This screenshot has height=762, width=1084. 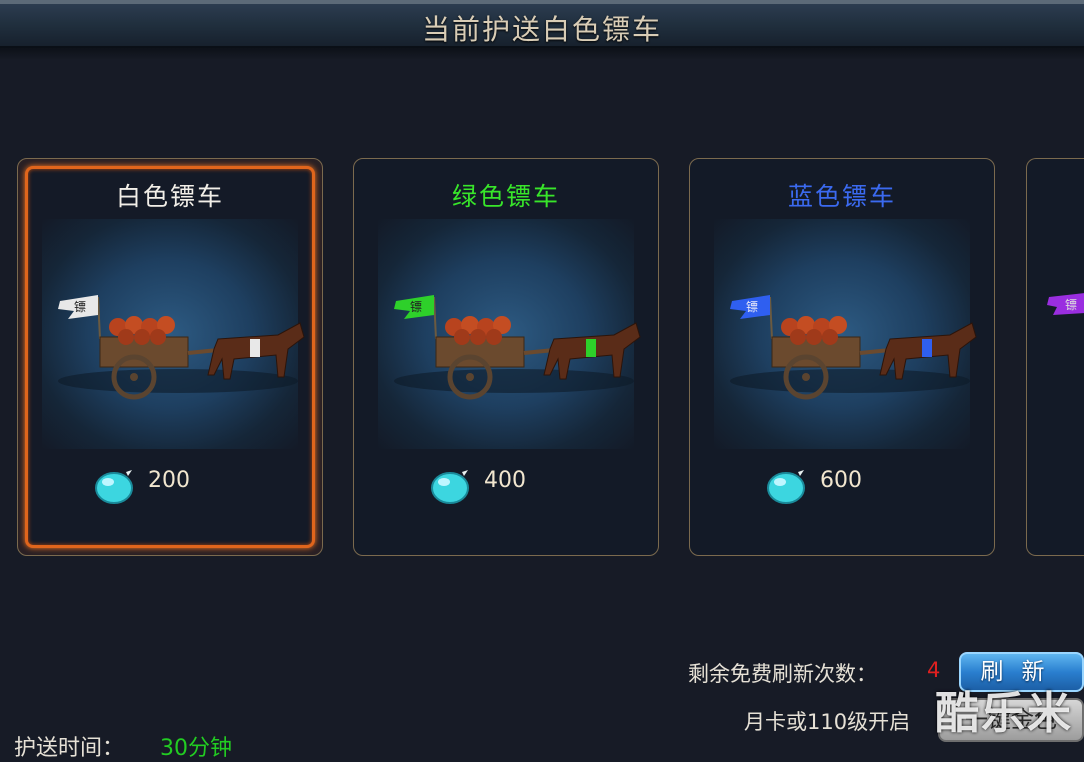 I want to click on cart-name: 绿色镖车, so click(x=505, y=196).